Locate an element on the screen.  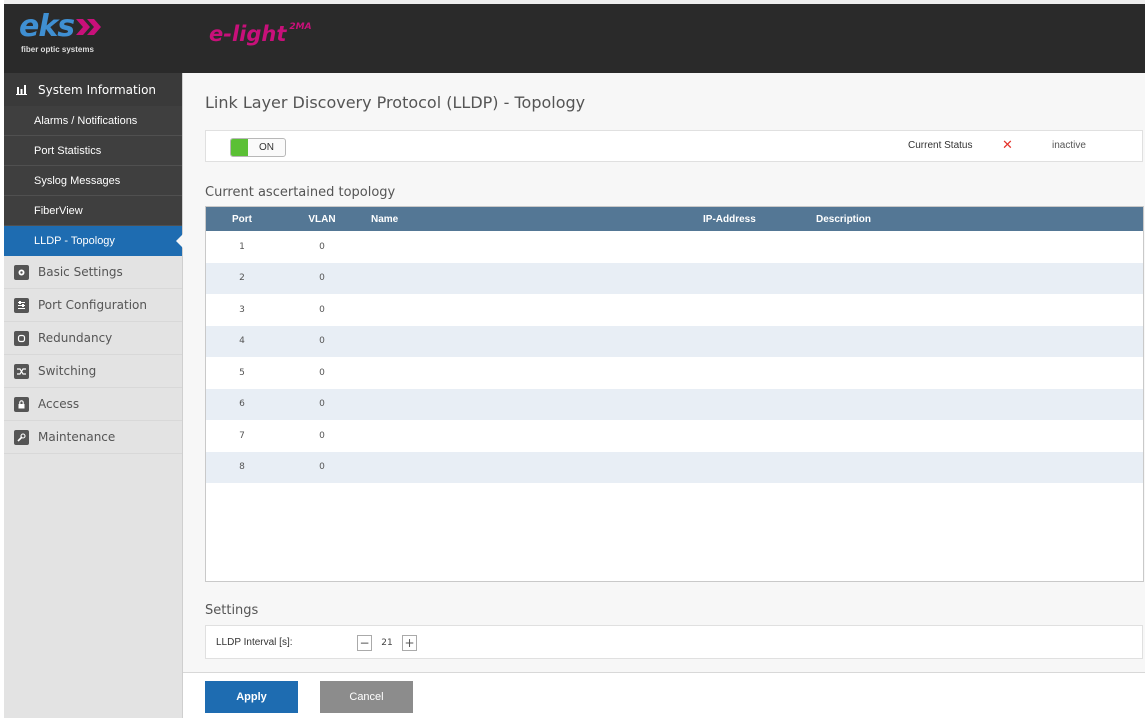
sidebar-subitem-syslog: Syslog Messages is located at coordinates (93, 181).